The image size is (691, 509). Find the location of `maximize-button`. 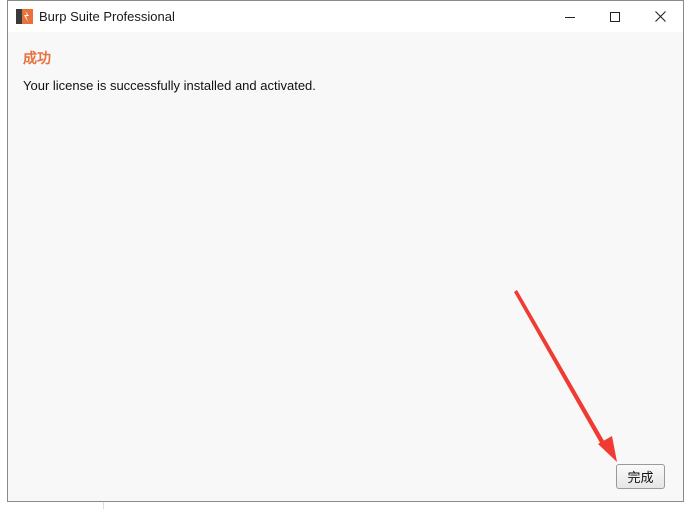

maximize-button is located at coordinates (615, 16).